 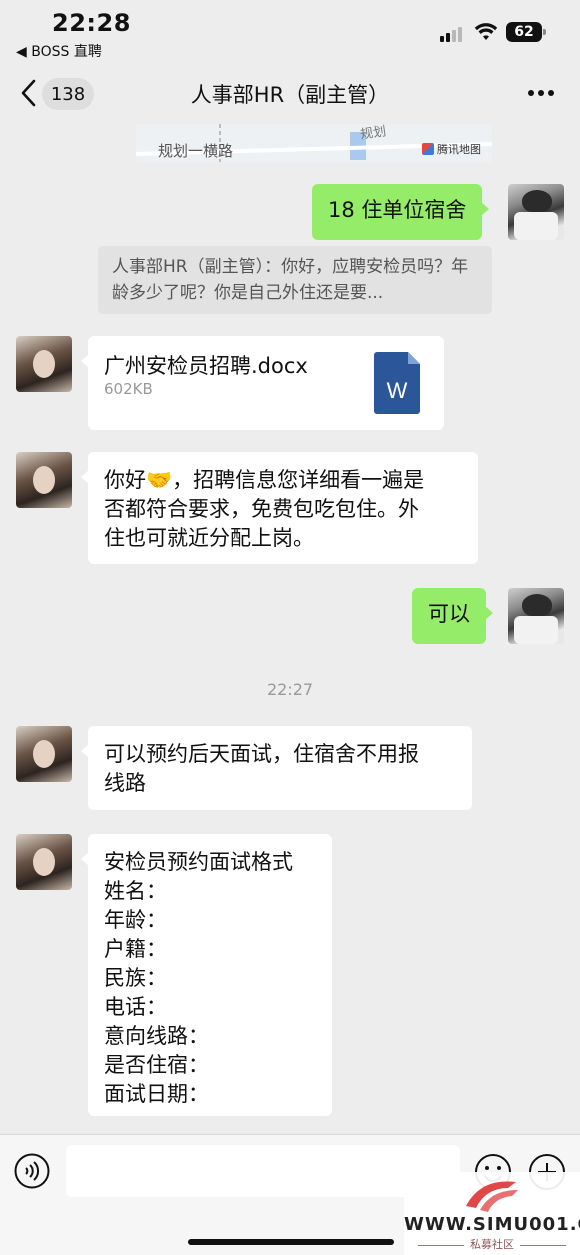 I want to click on incoming-message-bubble: 可以预约后天面试，住宿舍不用报 线路, so click(x=276, y=768).